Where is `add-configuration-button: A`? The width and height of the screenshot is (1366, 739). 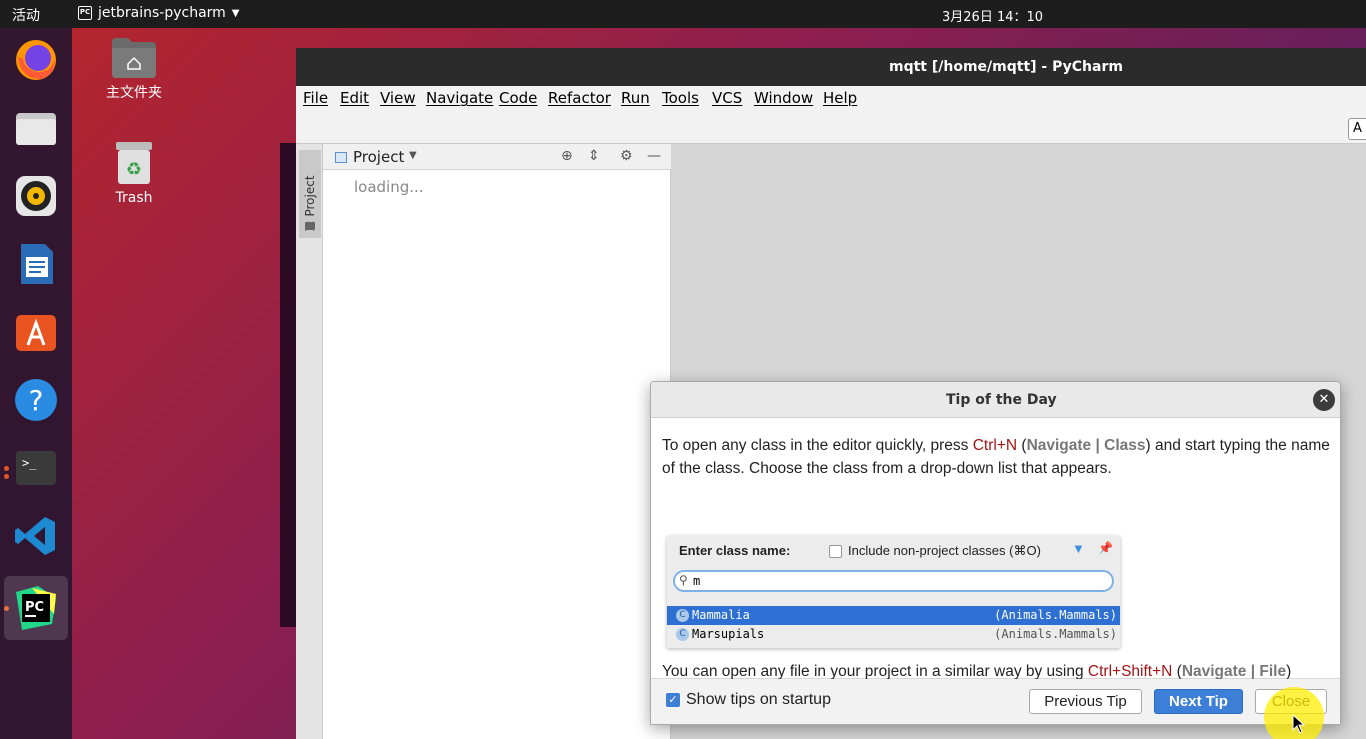 add-configuration-button: A is located at coordinates (1357, 129).